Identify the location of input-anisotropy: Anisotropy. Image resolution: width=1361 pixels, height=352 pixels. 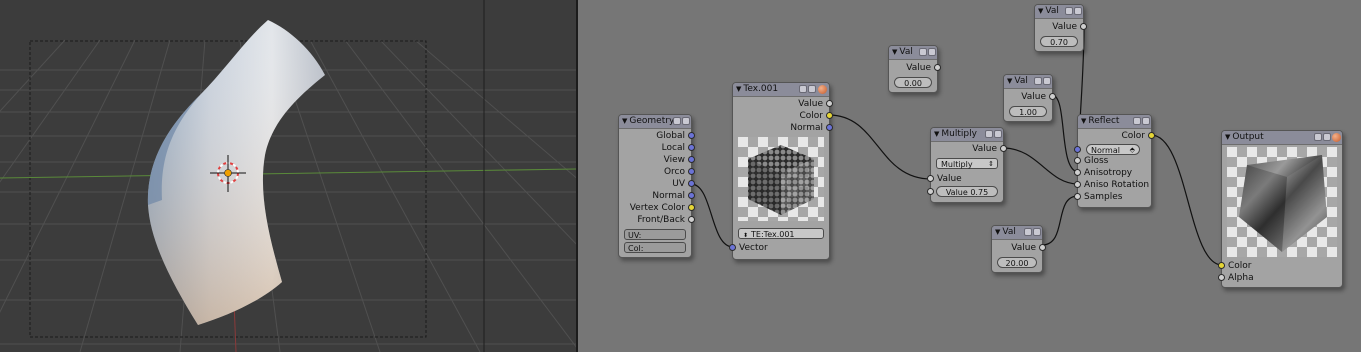
(1108, 173).